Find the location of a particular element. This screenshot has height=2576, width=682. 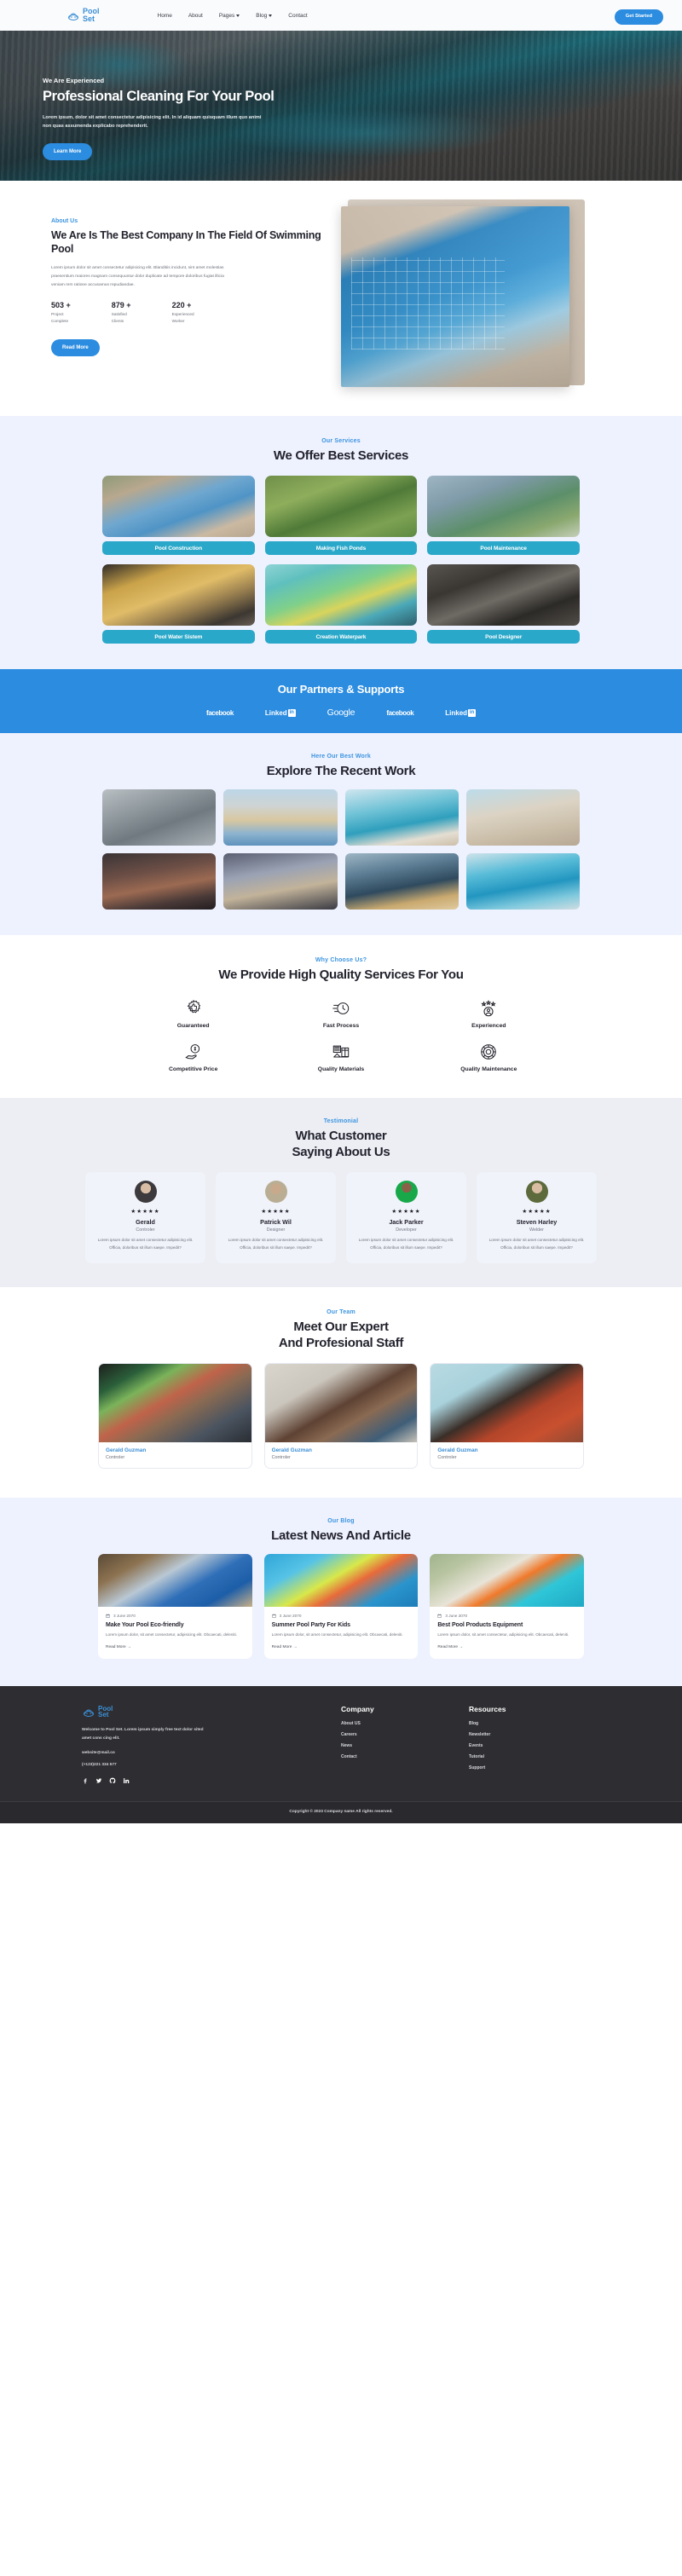

service-label: Pool Designer is located at coordinates (503, 637).